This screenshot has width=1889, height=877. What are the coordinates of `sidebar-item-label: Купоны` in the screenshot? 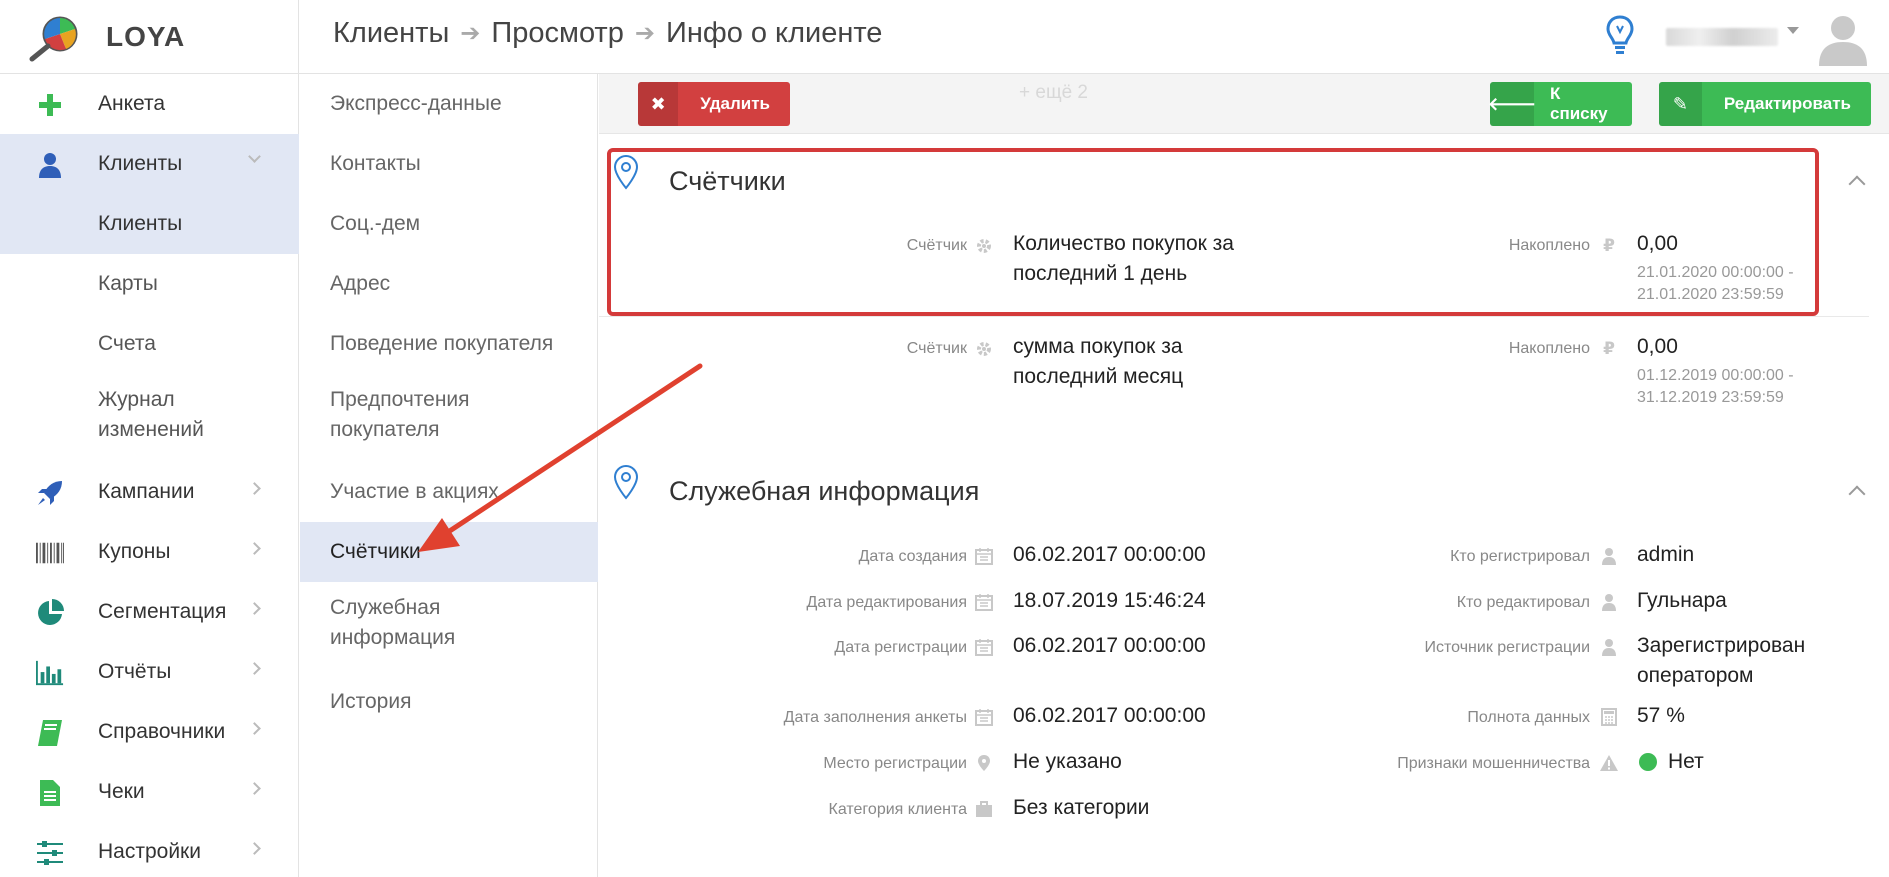 It's located at (134, 551).